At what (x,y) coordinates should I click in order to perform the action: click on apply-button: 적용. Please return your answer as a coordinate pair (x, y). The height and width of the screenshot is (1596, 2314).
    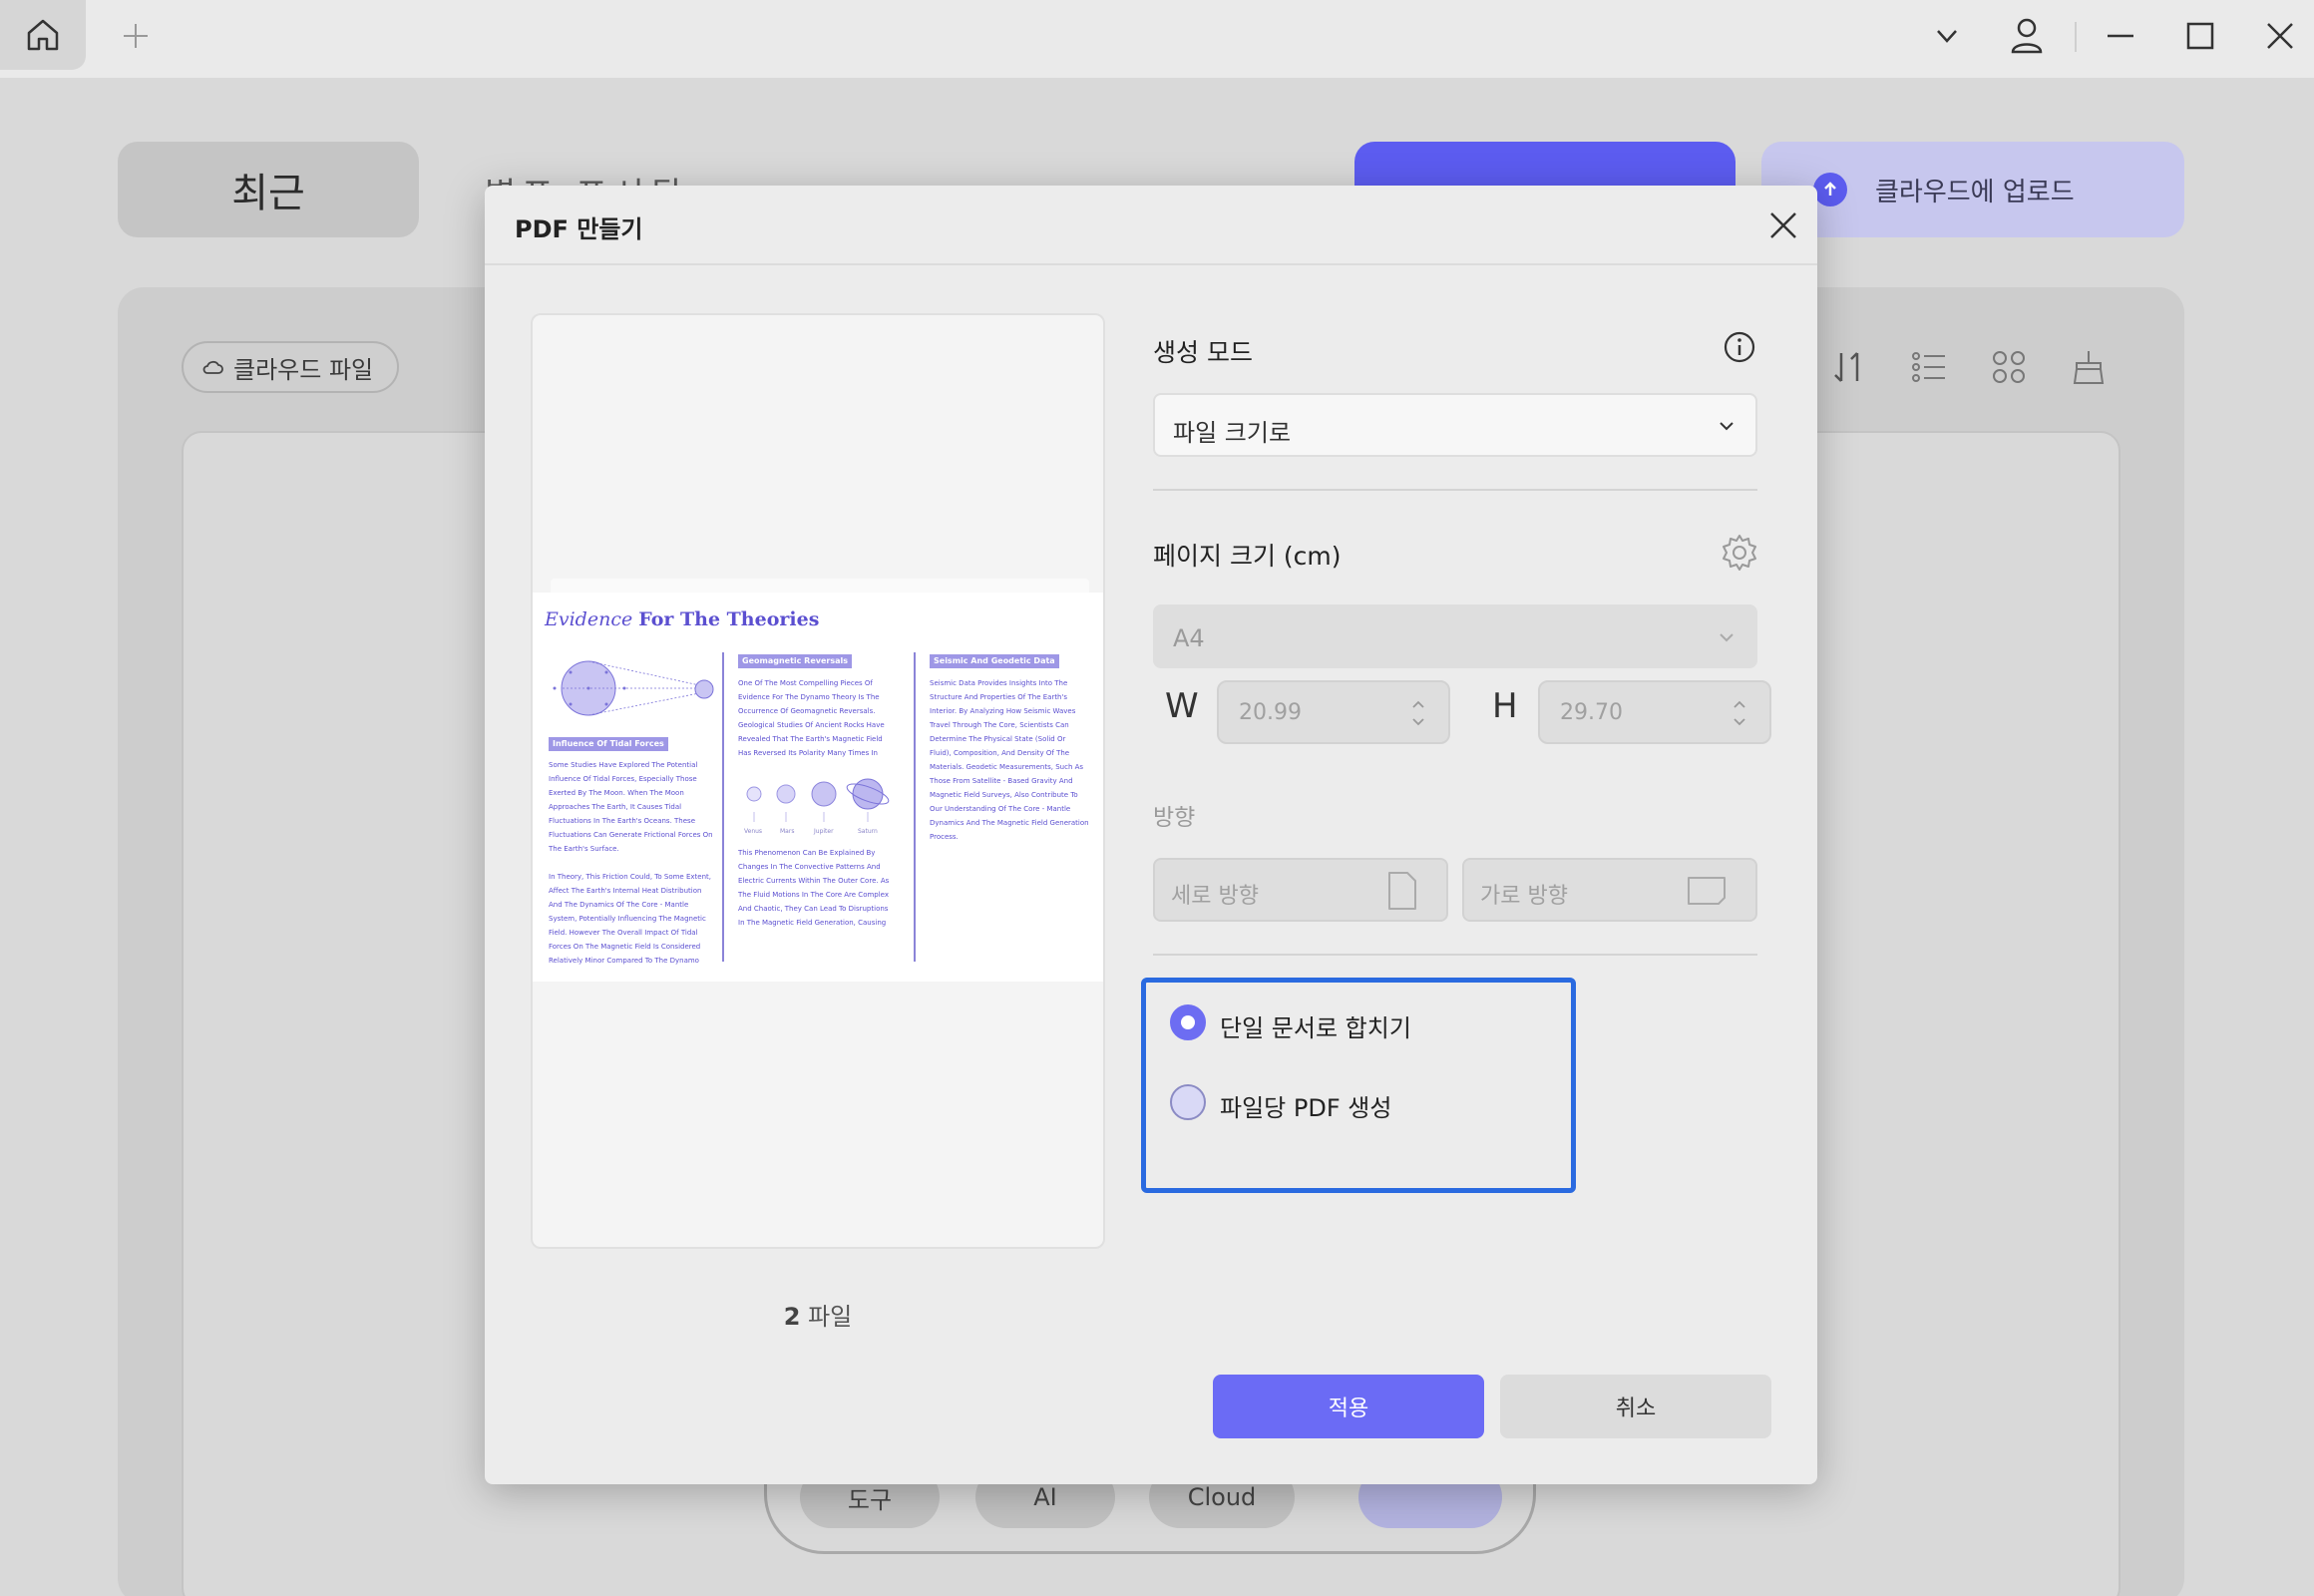
    Looking at the image, I should click on (1348, 1406).